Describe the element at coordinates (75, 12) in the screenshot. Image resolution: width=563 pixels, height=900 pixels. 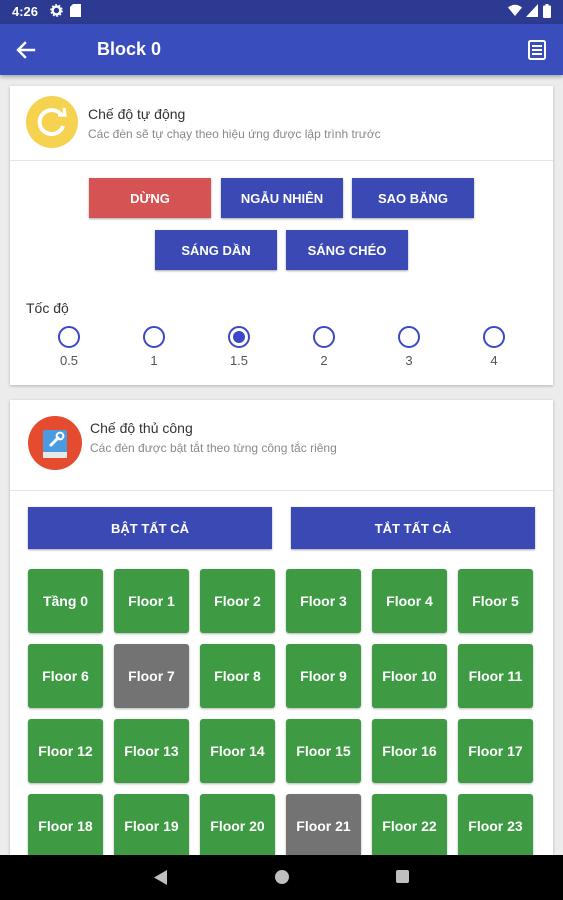
I see `sd-card-icon` at that location.